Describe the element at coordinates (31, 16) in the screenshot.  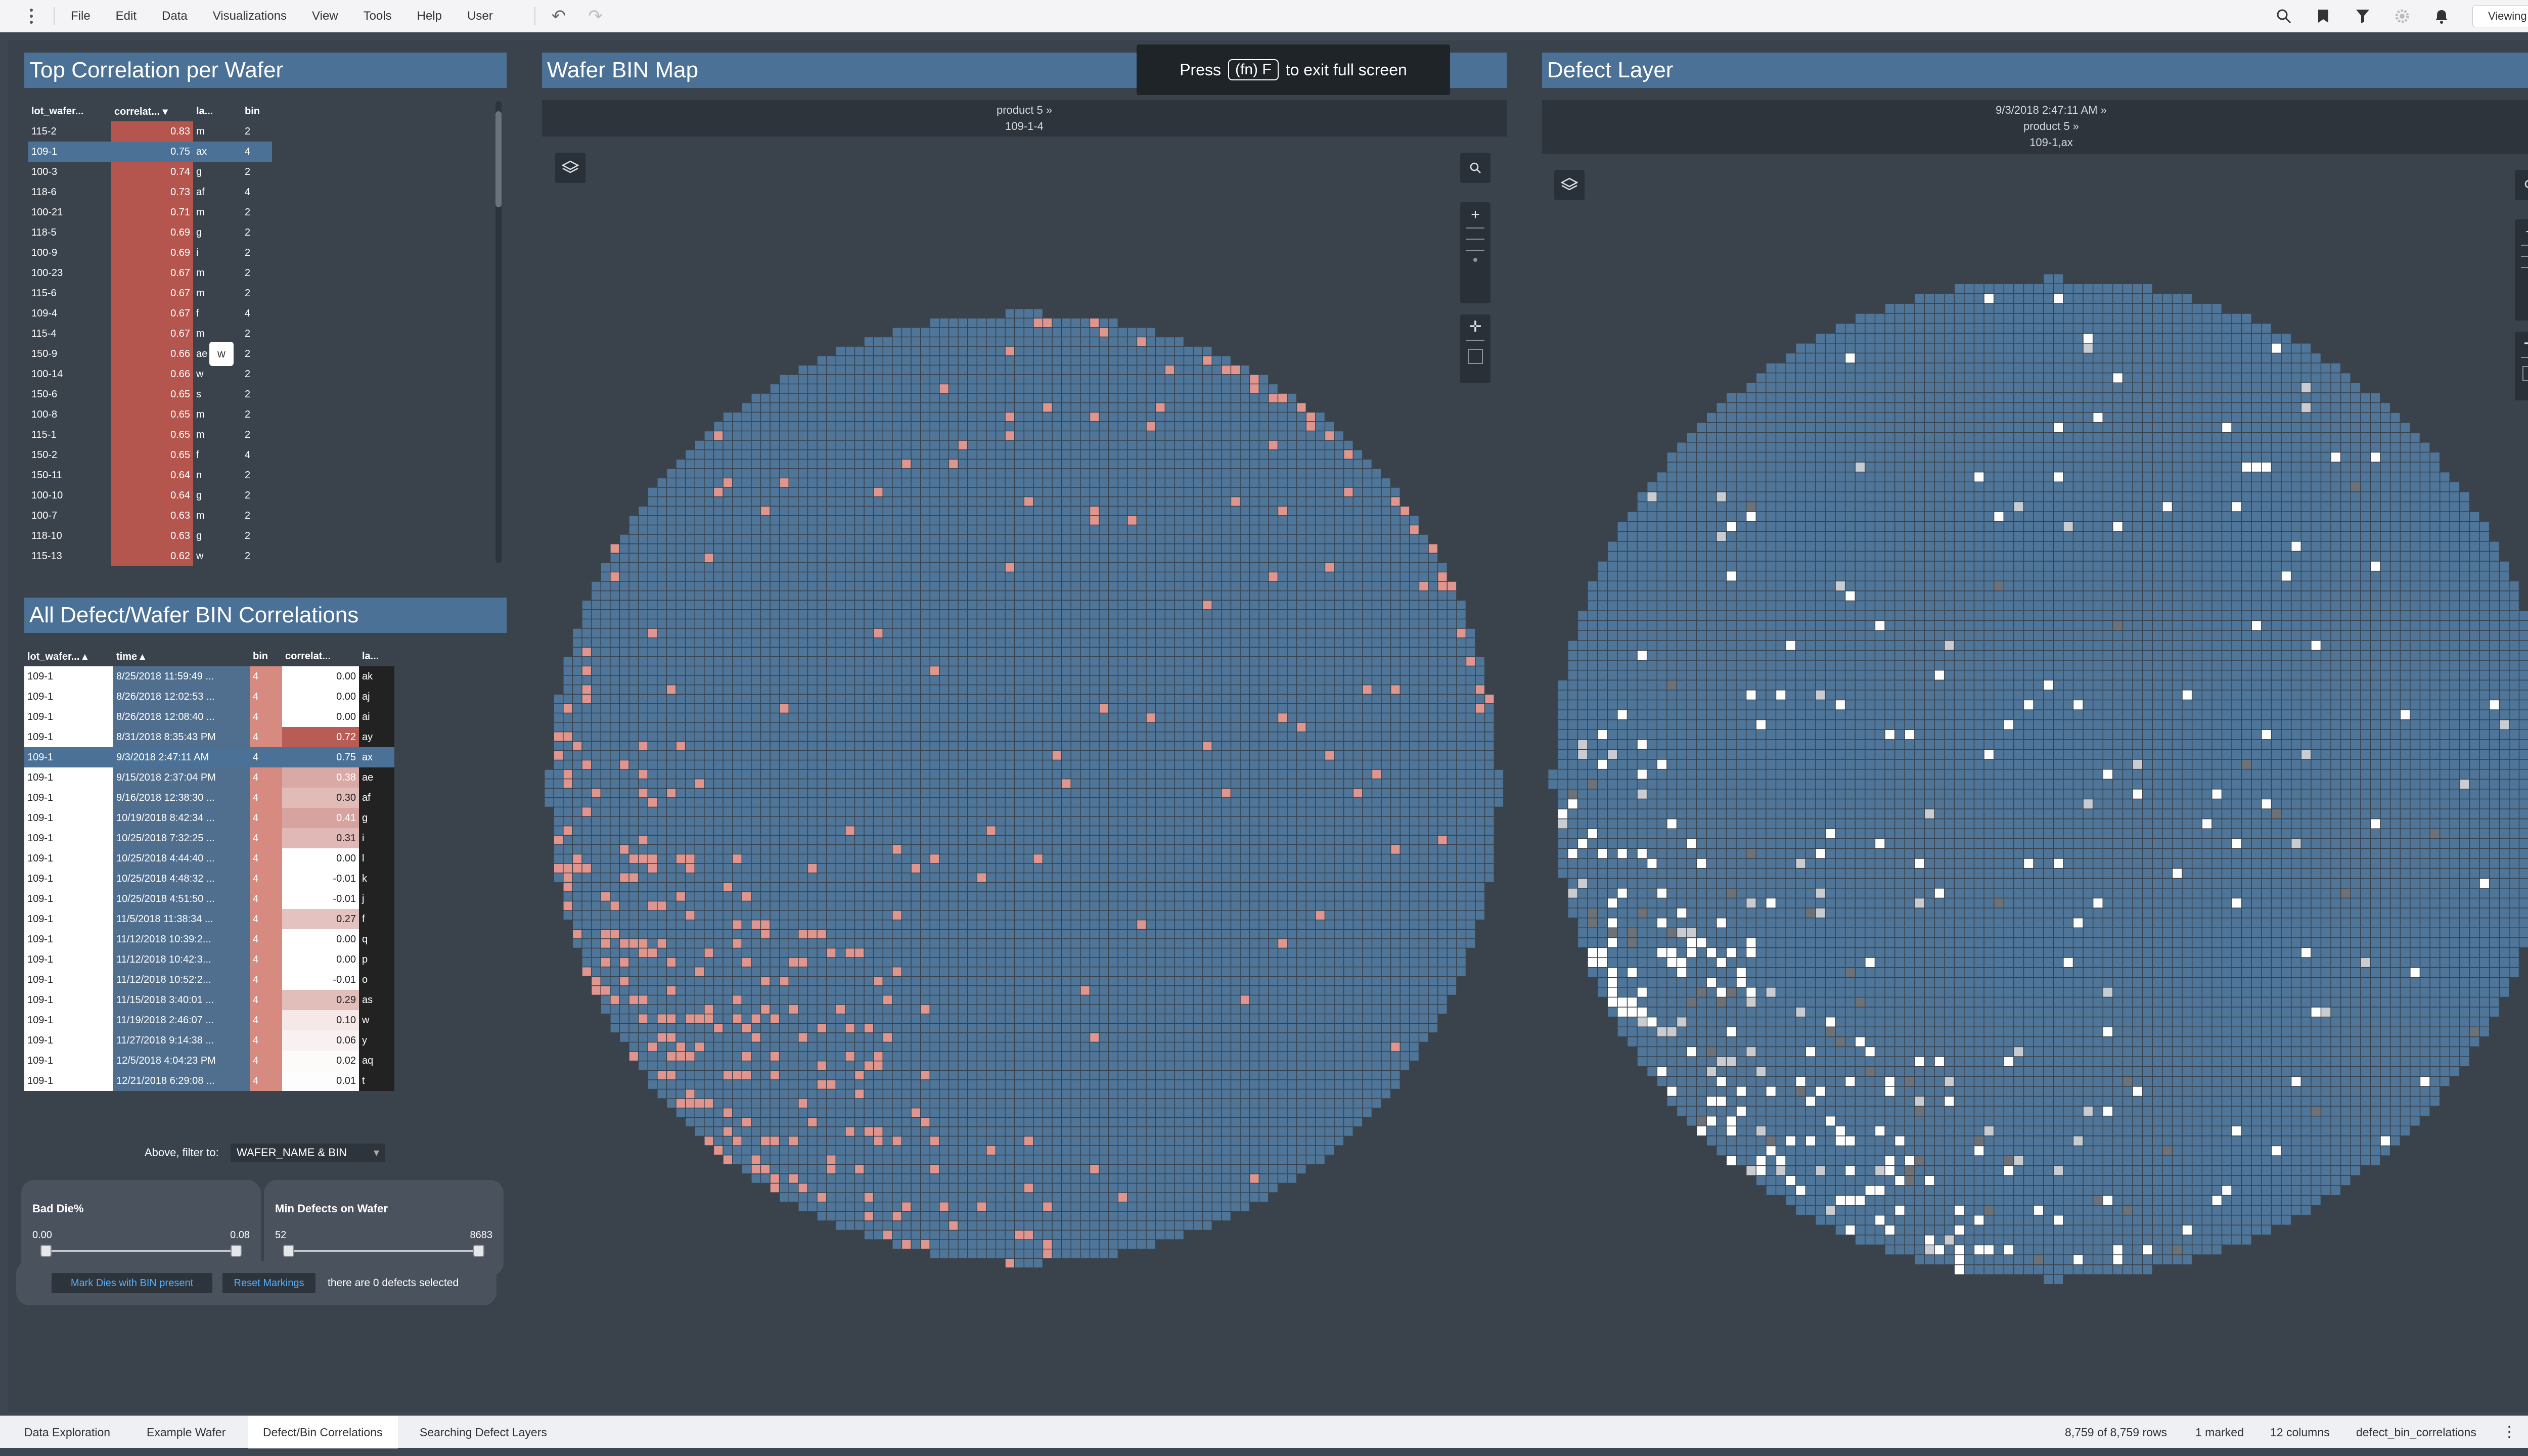
I see `kebab-icon` at that location.